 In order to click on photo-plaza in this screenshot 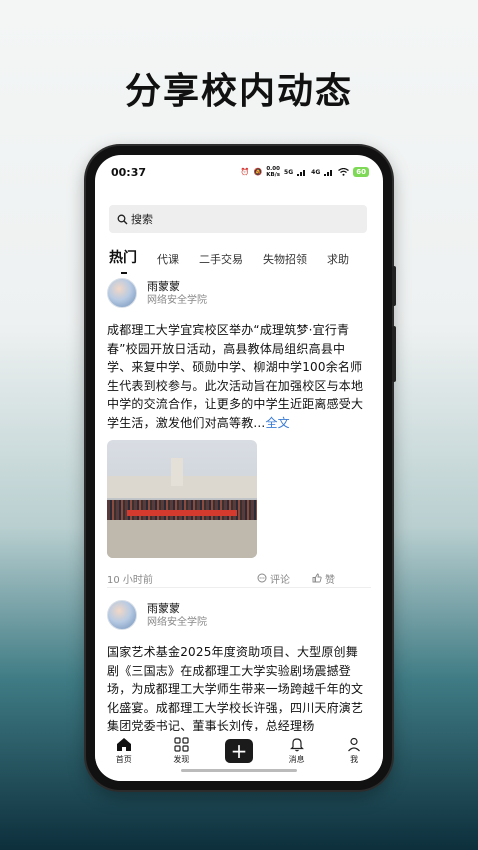, I will do `click(182, 539)`.